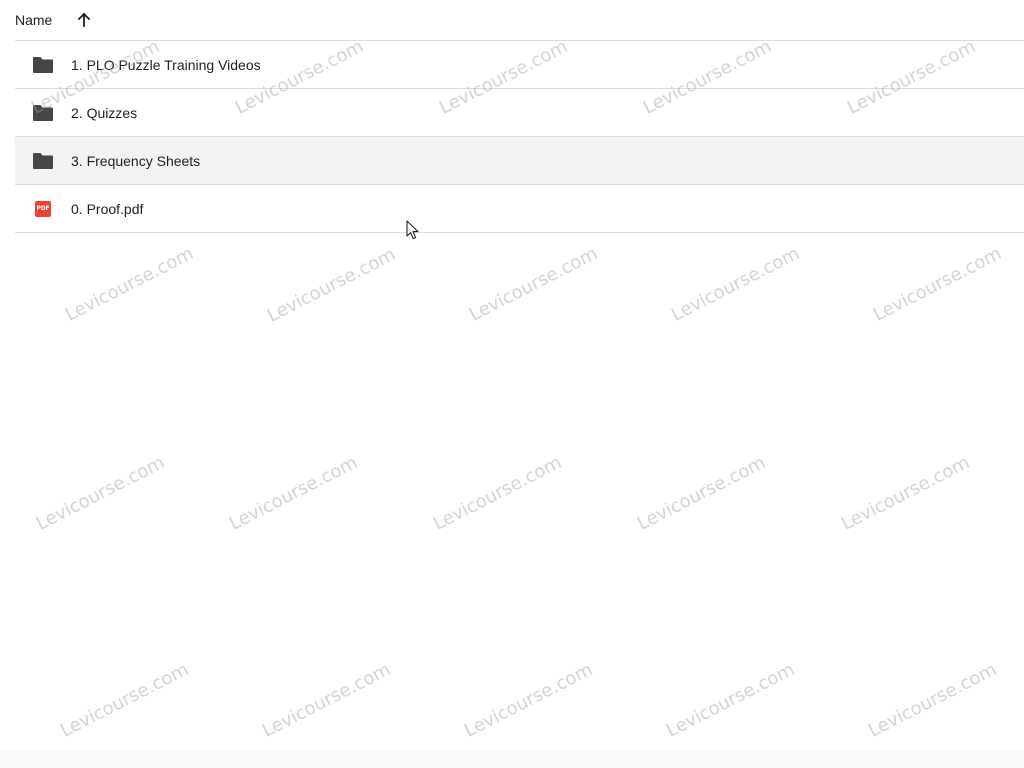 The width and height of the screenshot is (1024, 768). I want to click on arrow-up-icon, so click(84, 20).